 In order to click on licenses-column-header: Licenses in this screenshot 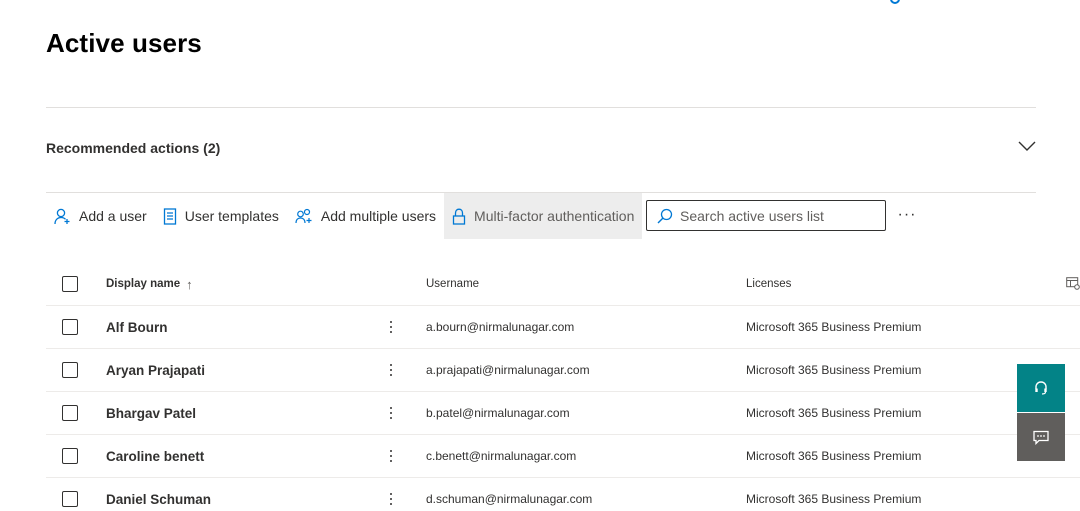, I will do `click(768, 284)`.